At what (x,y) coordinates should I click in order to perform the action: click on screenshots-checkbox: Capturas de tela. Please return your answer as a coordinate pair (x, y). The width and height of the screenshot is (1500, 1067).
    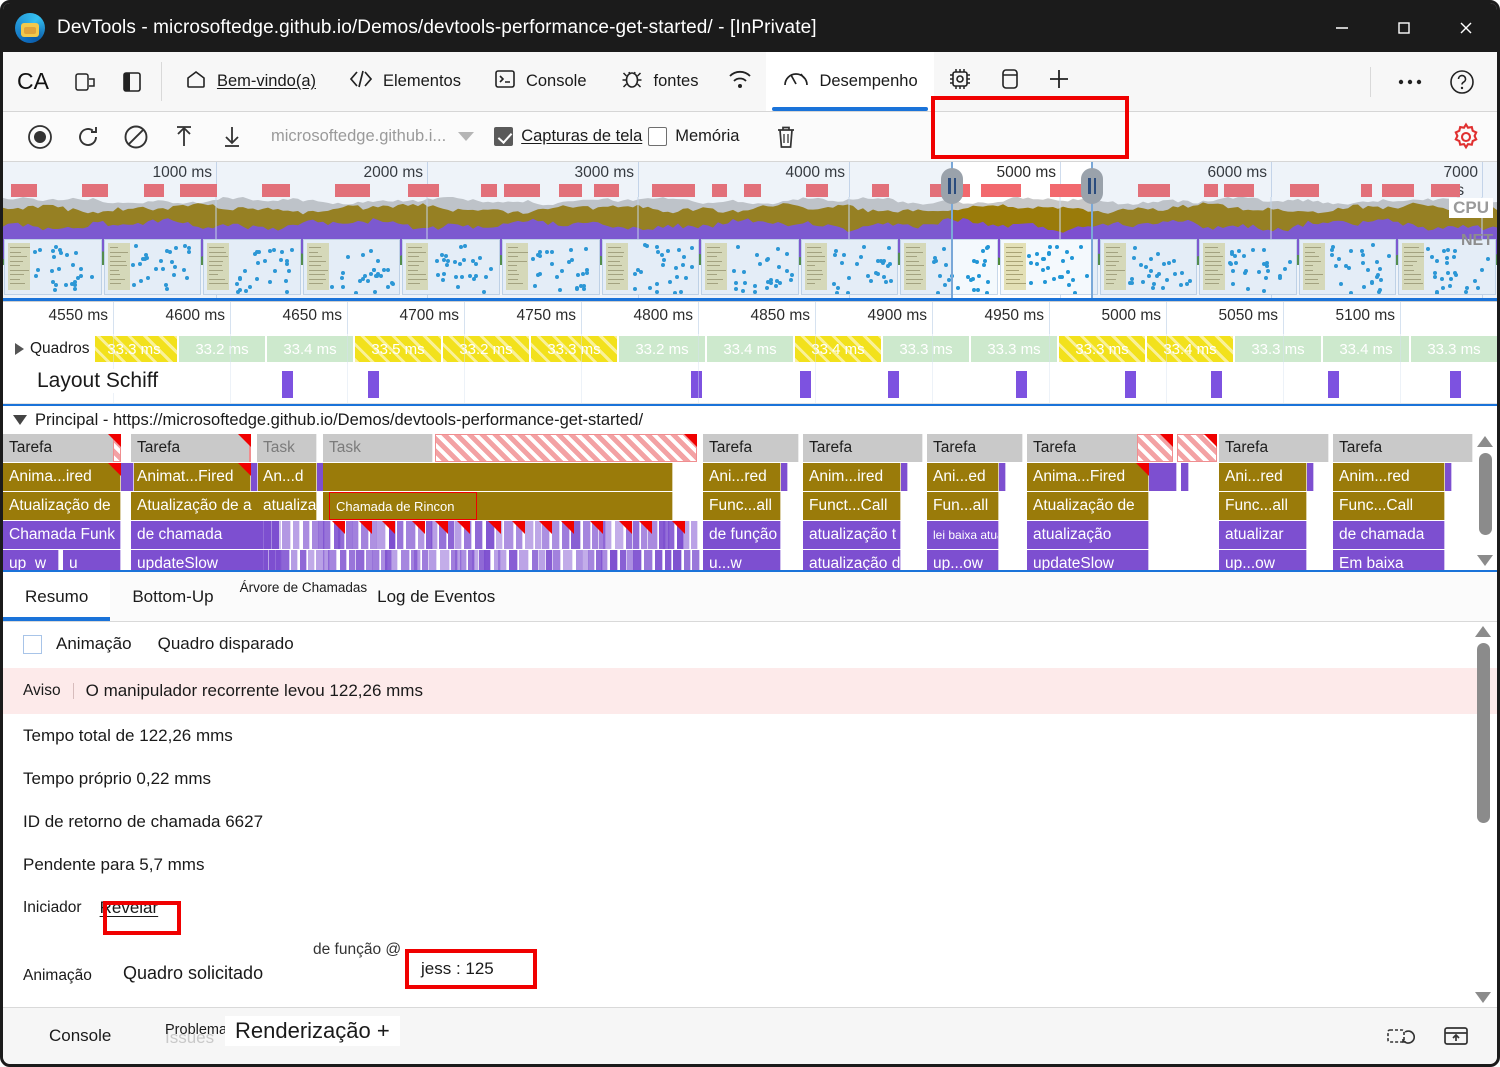
    Looking at the image, I should click on (568, 136).